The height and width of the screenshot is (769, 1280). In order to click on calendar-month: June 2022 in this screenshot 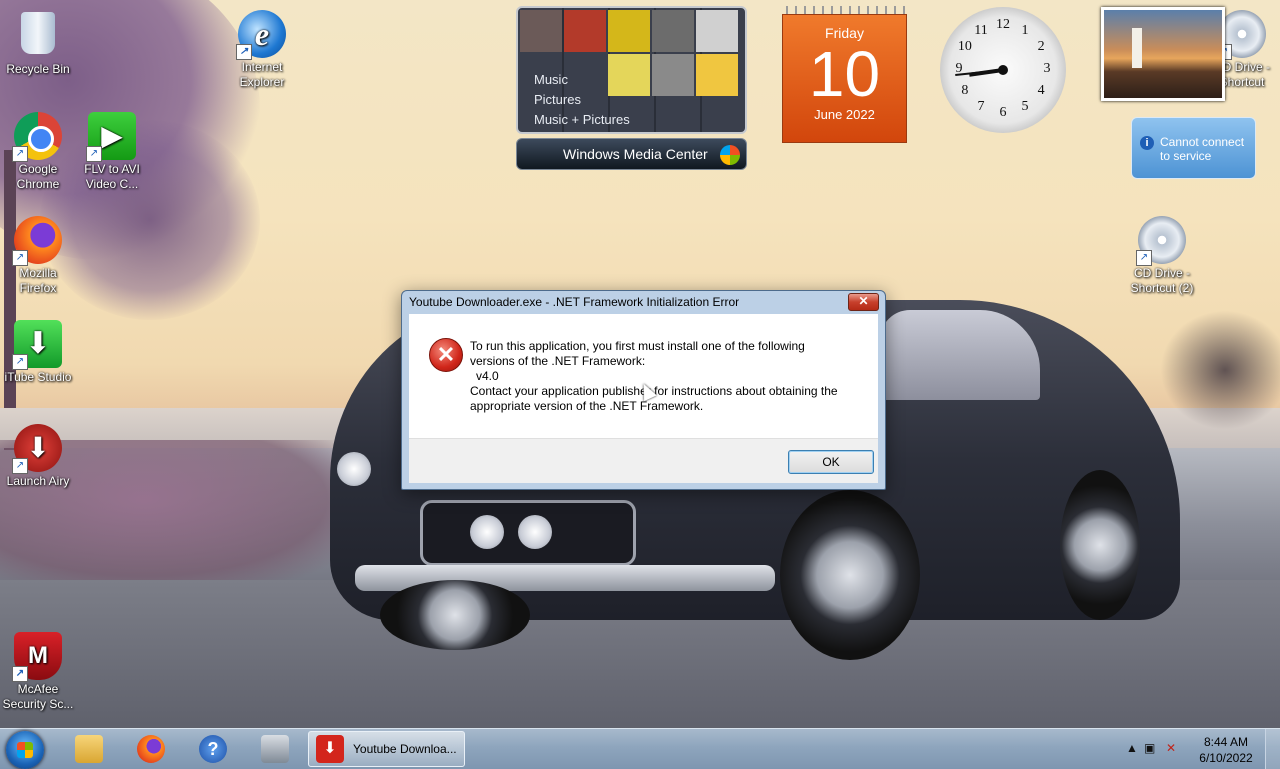, I will do `click(844, 114)`.